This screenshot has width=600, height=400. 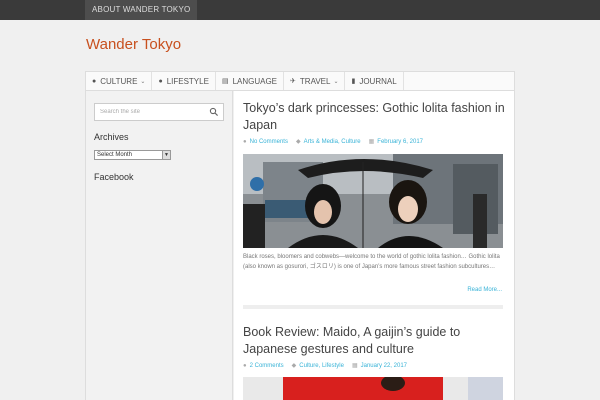 What do you see at coordinates (400, 142) in the screenshot?
I see `post-date: February 6, 2017` at bounding box center [400, 142].